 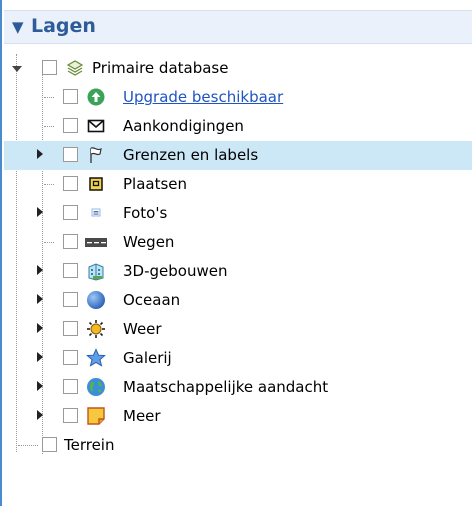 I want to click on tree-item-terrein: Terrein, so click(x=238, y=445).